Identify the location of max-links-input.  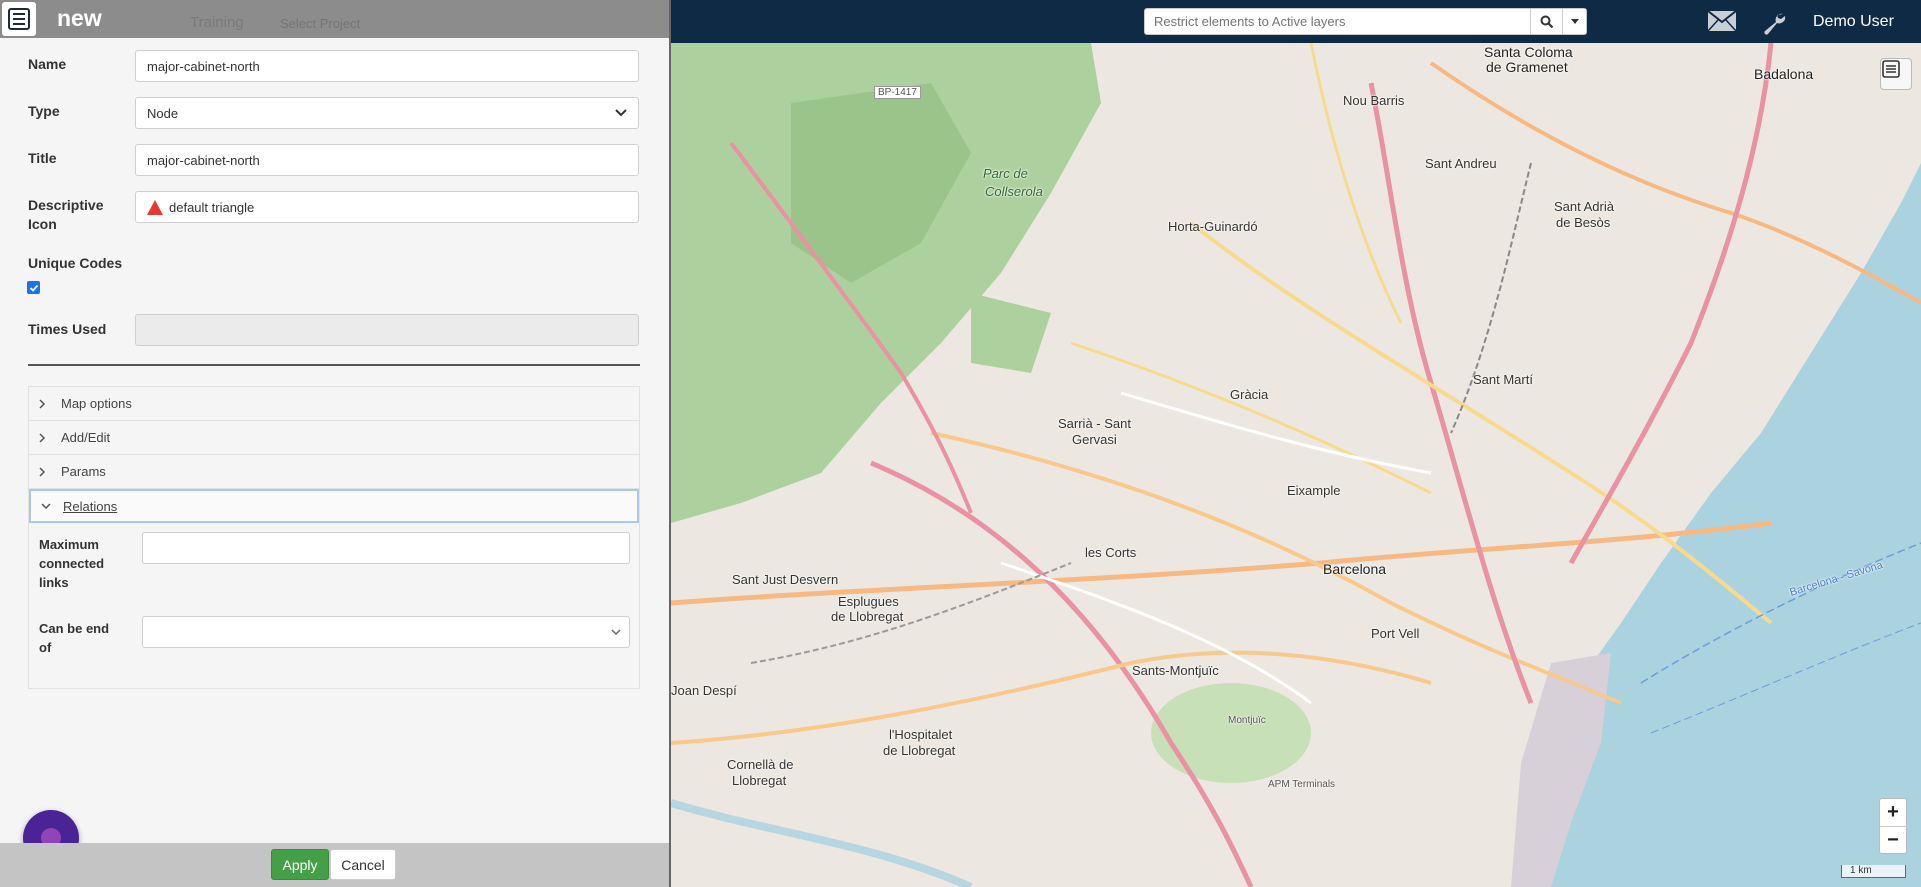
(386, 548).